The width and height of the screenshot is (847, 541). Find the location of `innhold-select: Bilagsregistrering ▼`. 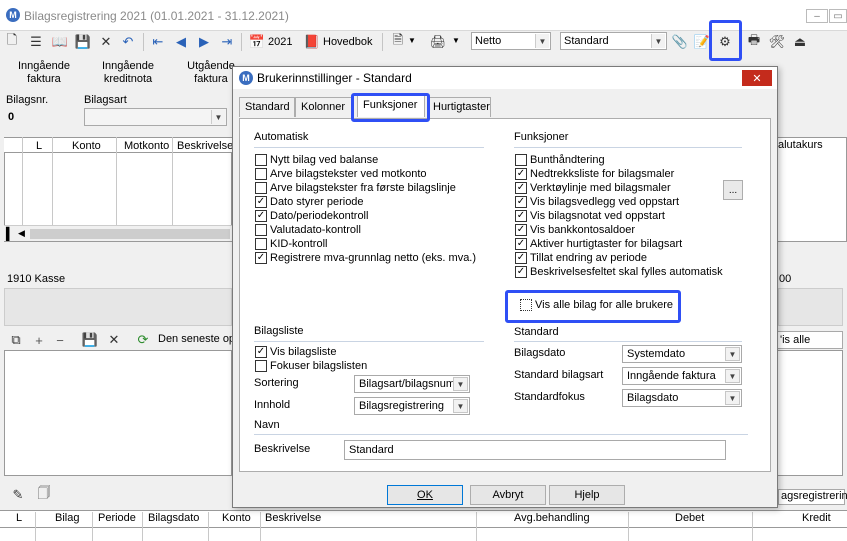

innhold-select: Bilagsregistrering ▼ is located at coordinates (412, 406).